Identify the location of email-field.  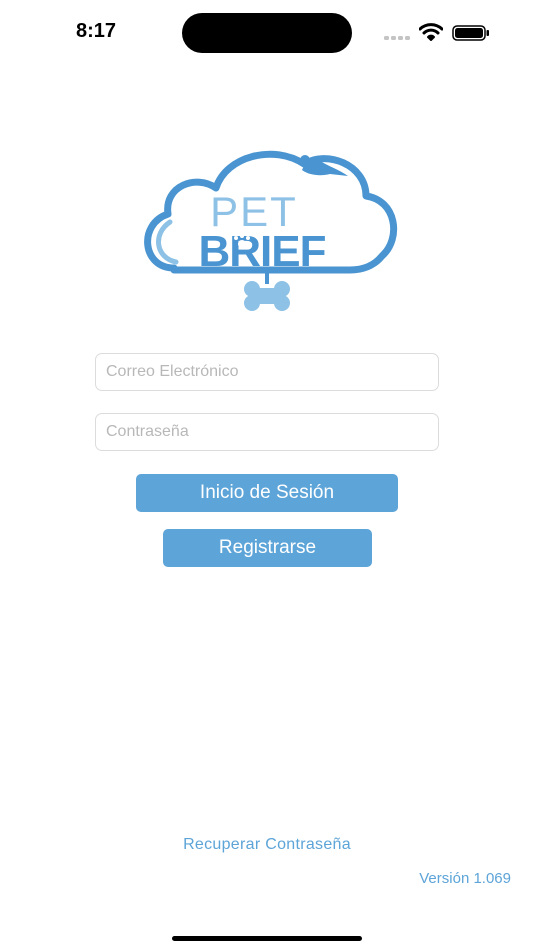
(267, 372).